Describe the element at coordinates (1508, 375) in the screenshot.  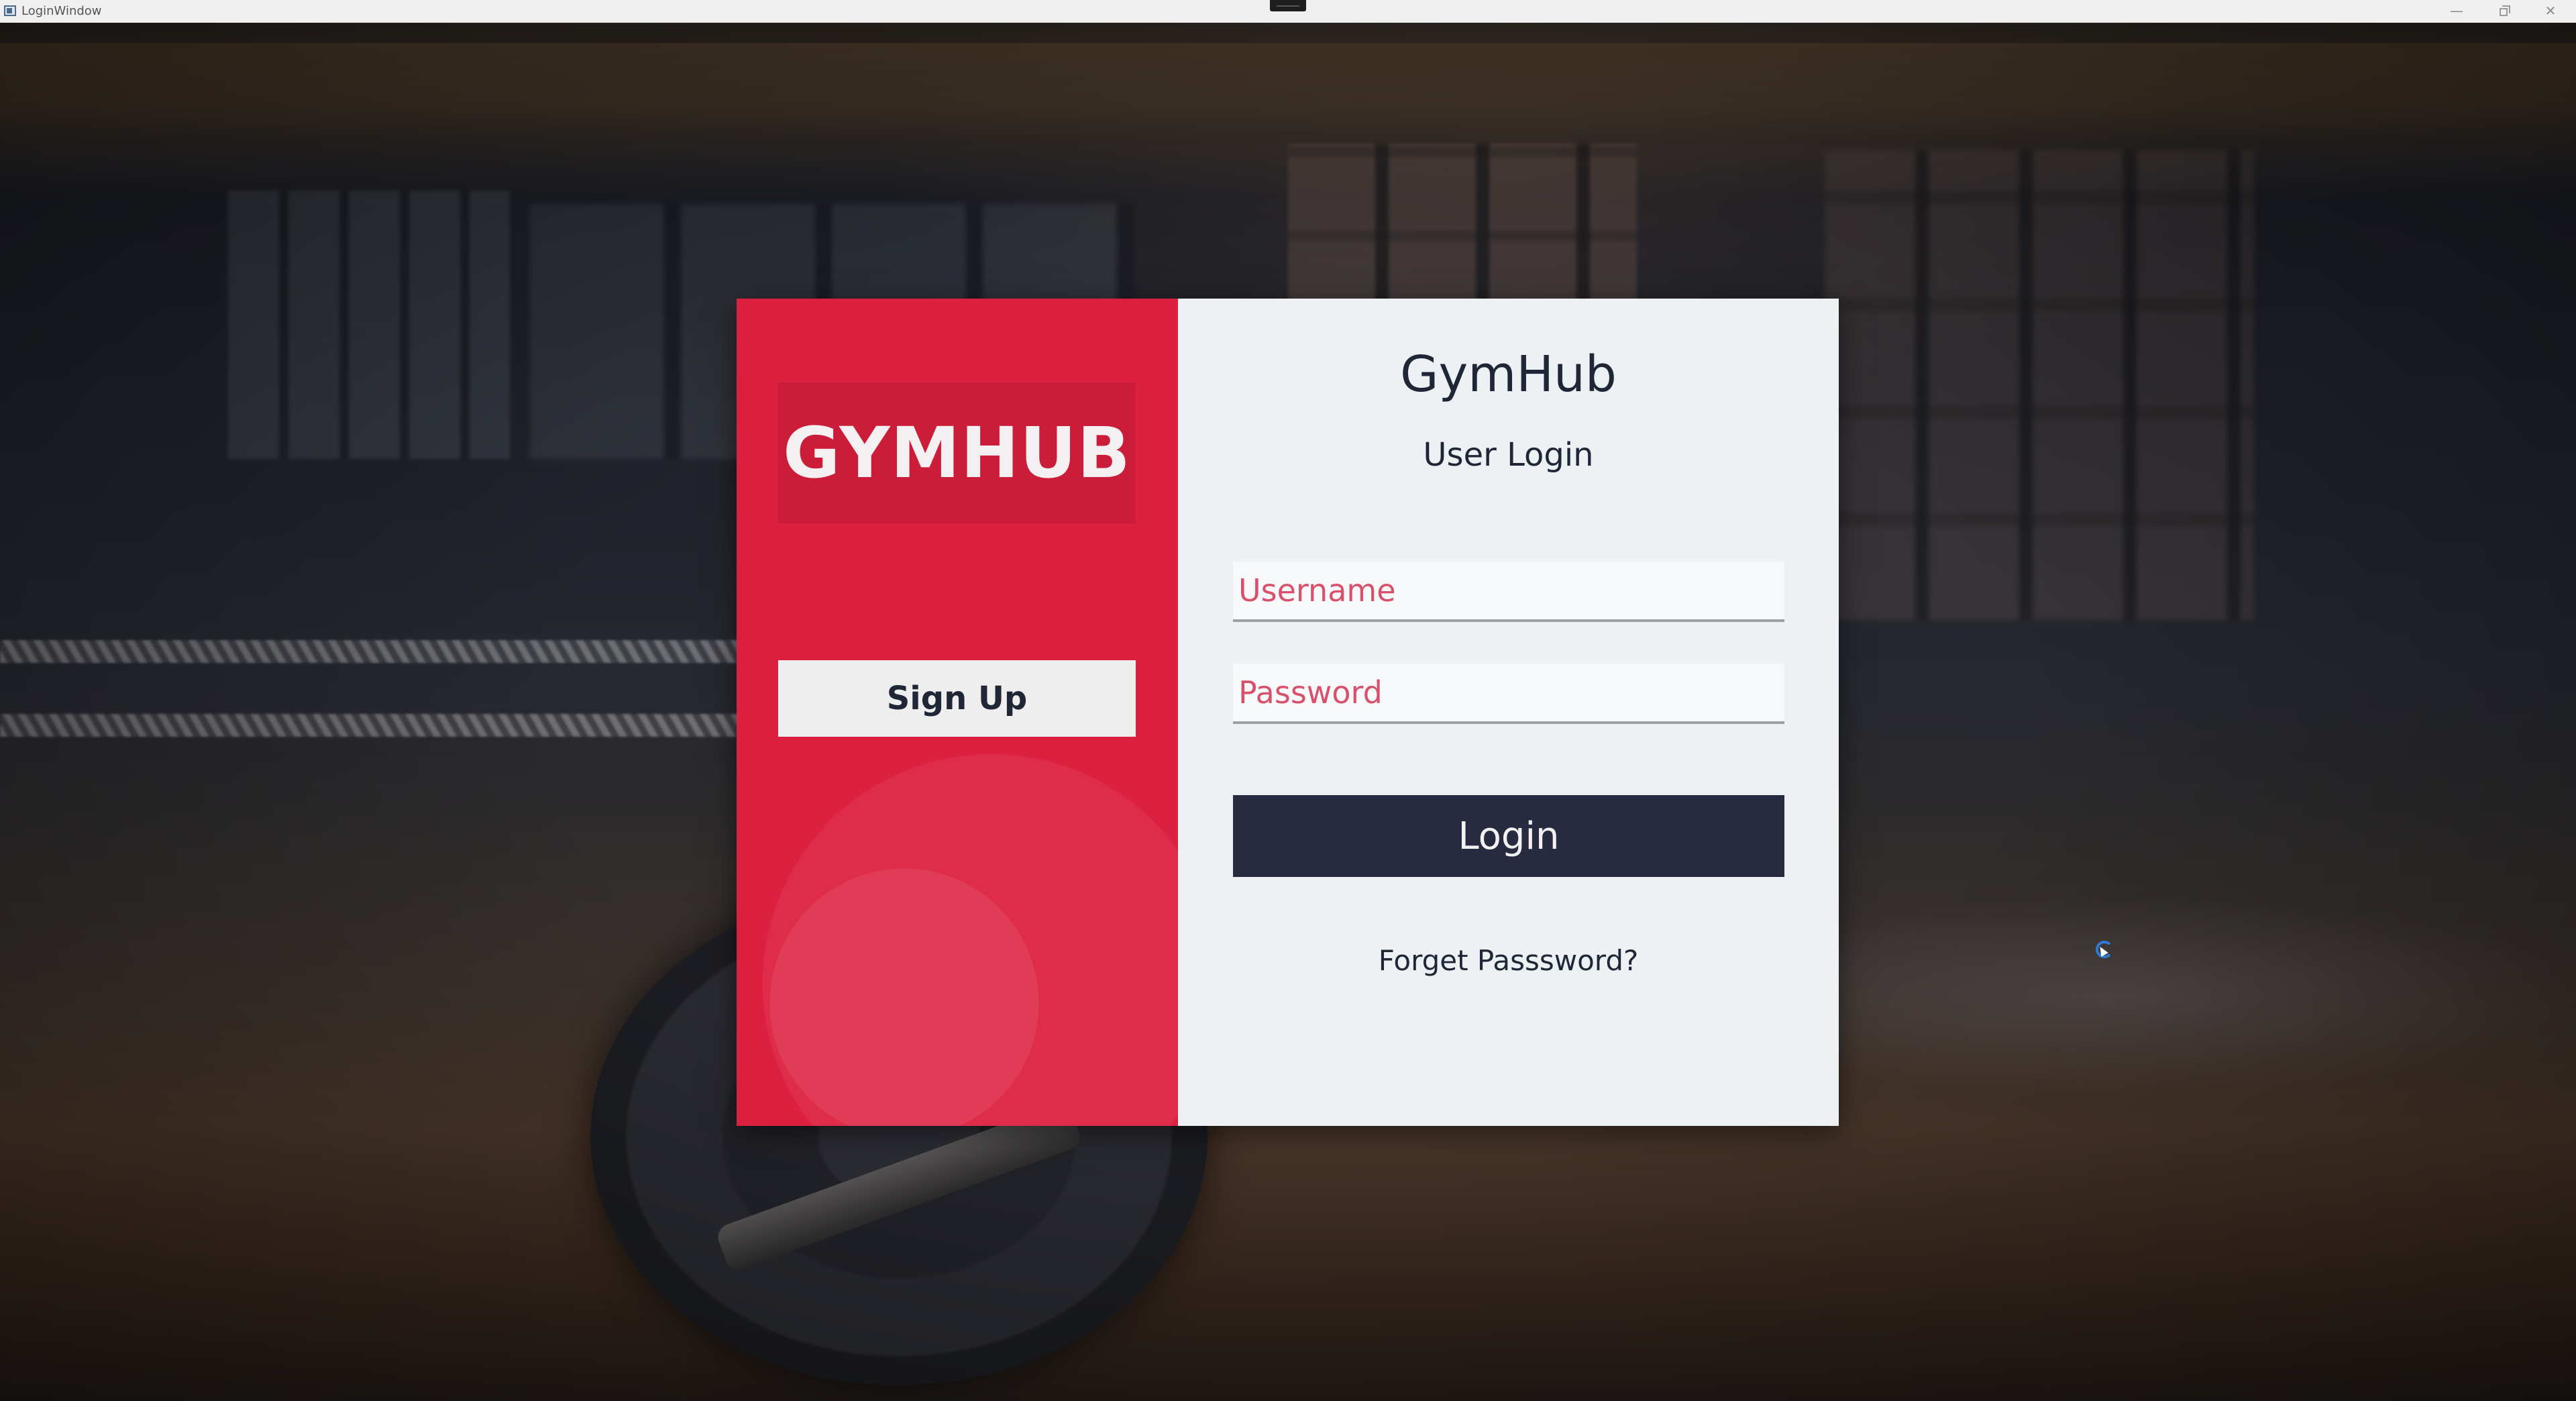
I see `app-title: GymHub` at that location.